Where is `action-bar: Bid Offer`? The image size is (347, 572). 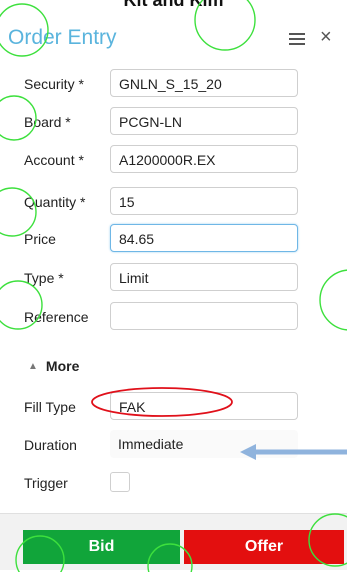 action-bar: Bid Offer is located at coordinates (173, 541).